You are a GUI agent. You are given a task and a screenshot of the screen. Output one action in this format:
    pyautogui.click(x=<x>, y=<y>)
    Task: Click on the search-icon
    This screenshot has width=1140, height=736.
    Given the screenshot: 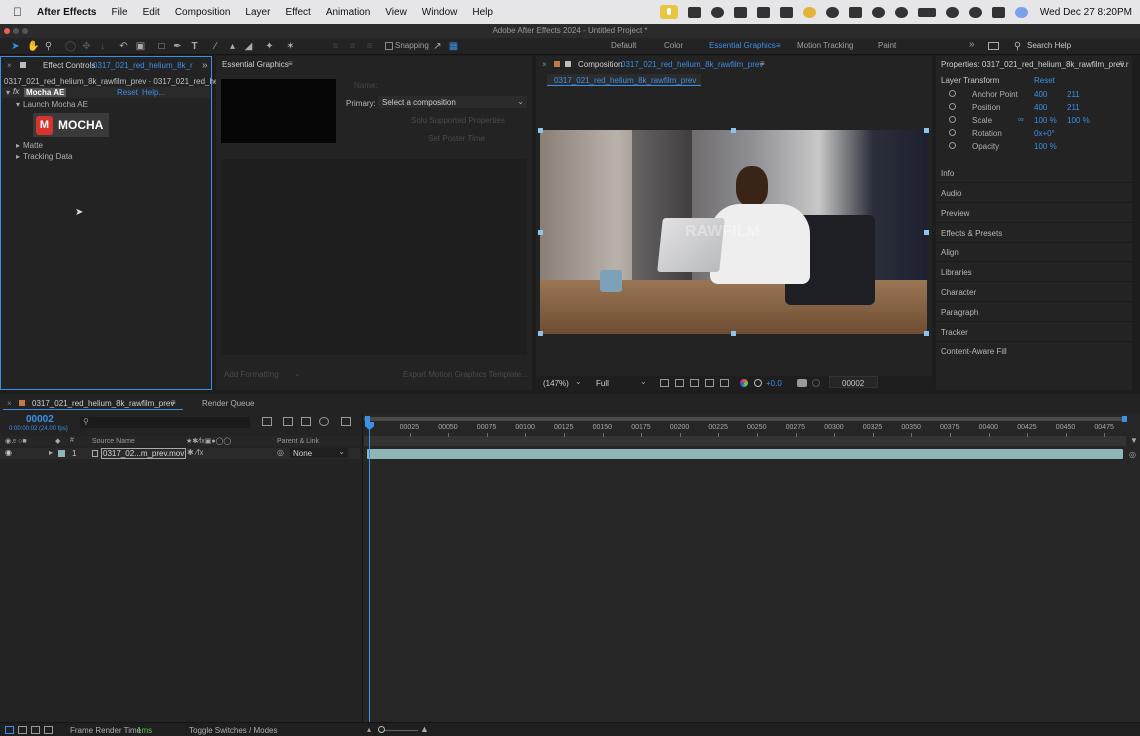 What is the action you would take?
    pyautogui.click(x=975, y=12)
    